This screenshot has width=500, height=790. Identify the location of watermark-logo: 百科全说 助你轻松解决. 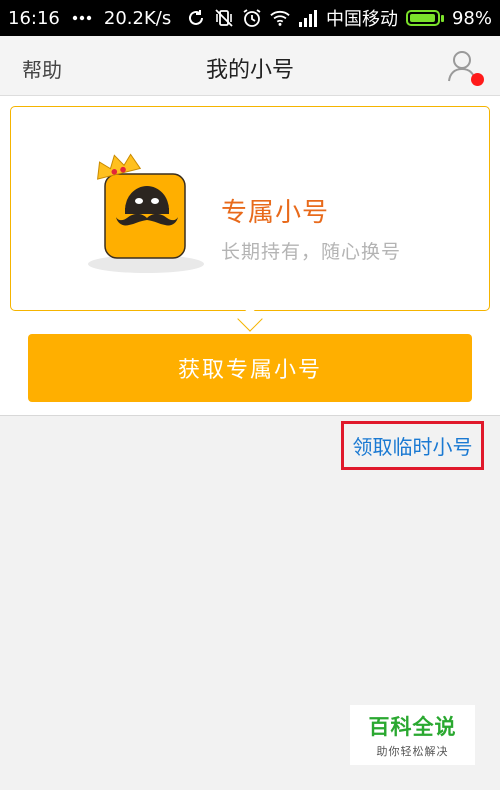
(412, 735).